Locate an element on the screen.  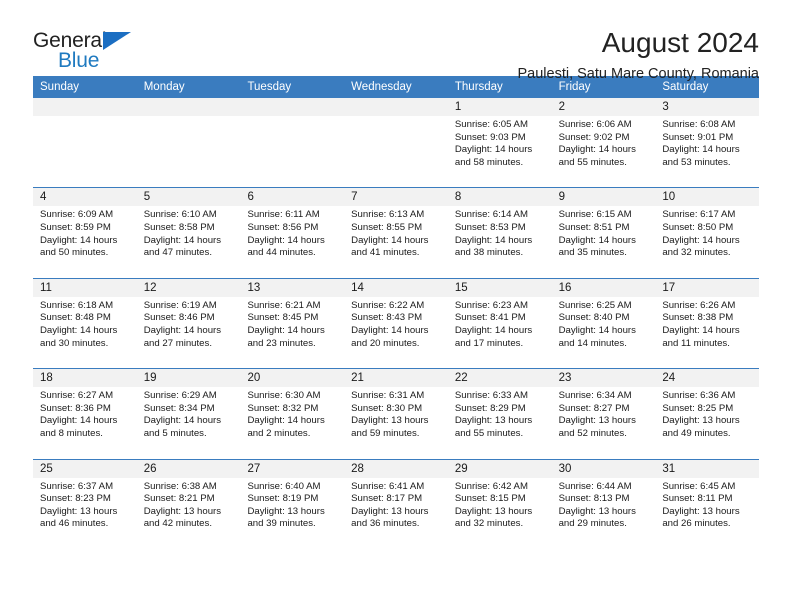
day-info-line: Sunset: 8:27 PM is located at coordinates (594, 408).